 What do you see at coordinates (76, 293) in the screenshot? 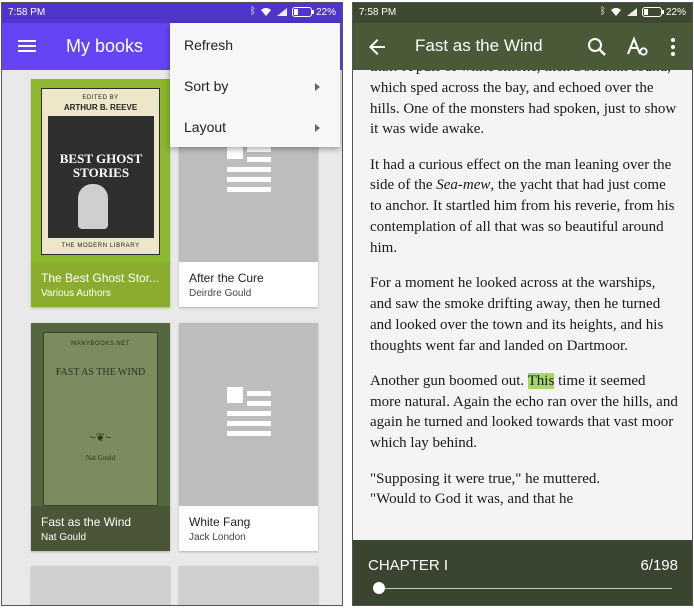
I see `book-author: Various Authors` at bounding box center [76, 293].